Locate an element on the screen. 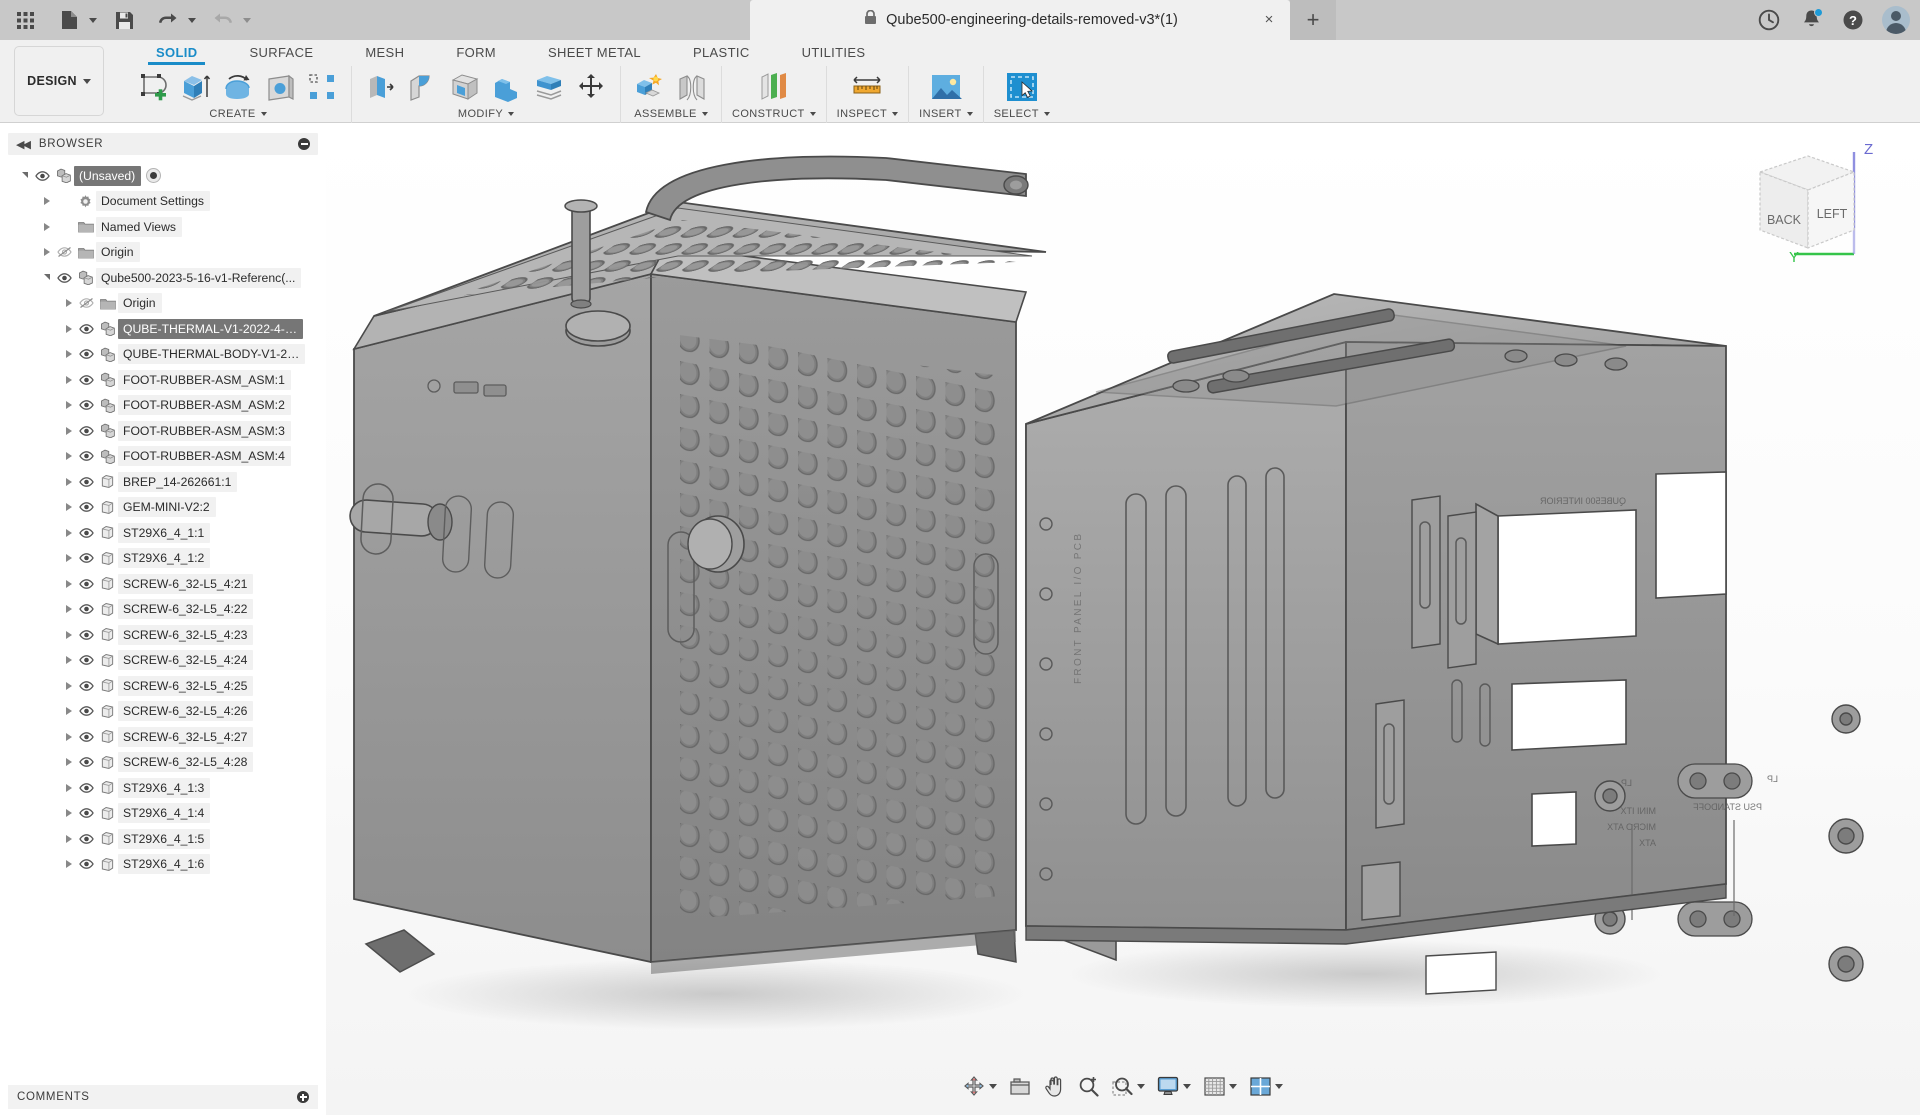  tree-item: FOOT-RUBBER-ASM_ASM:3 is located at coordinates (163, 431).